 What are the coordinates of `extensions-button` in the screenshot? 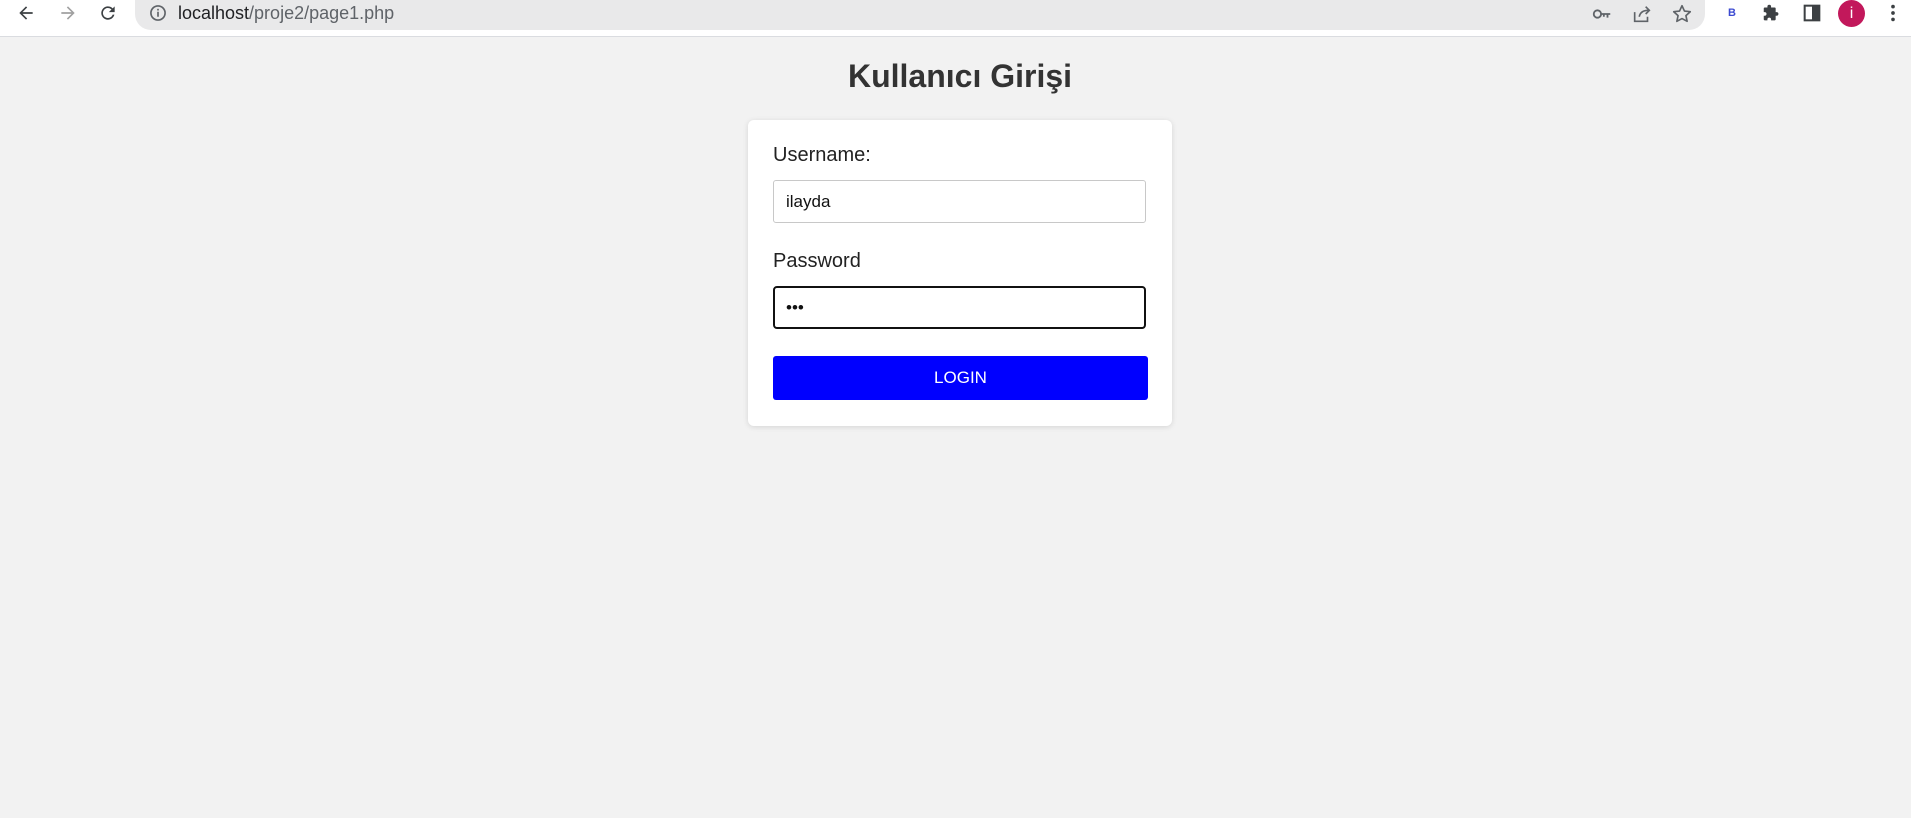 It's located at (1772, 13).